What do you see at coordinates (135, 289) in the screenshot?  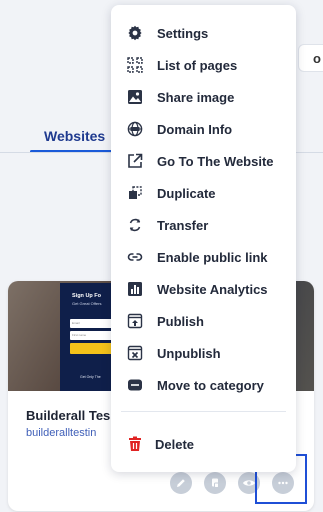 I see `analytics-icon` at bounding box center [135, 289].